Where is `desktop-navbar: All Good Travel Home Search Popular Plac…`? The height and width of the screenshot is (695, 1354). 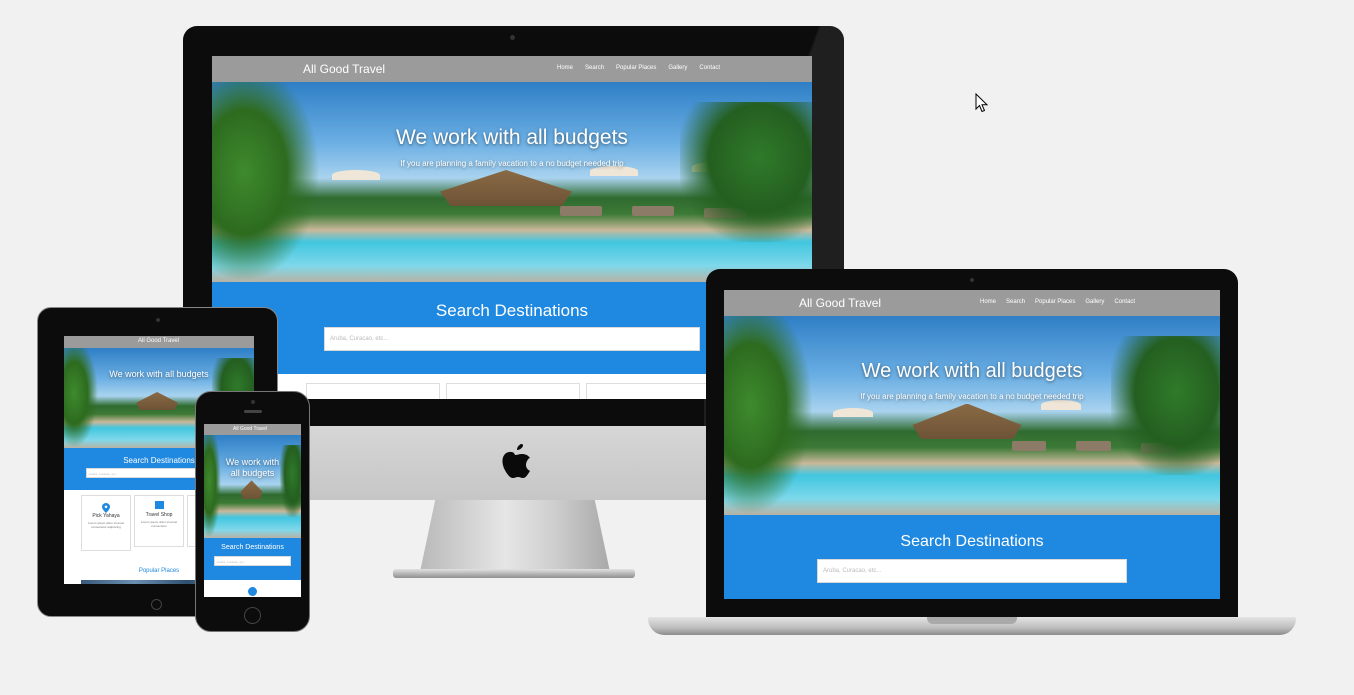
desktop-navbar: All Good Travel Home Search Popular Plac… is located at coordinates (512, 69).